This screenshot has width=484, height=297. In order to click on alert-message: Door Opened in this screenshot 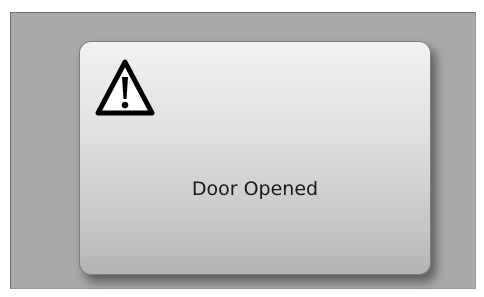, I will do `click(255, 189)`.